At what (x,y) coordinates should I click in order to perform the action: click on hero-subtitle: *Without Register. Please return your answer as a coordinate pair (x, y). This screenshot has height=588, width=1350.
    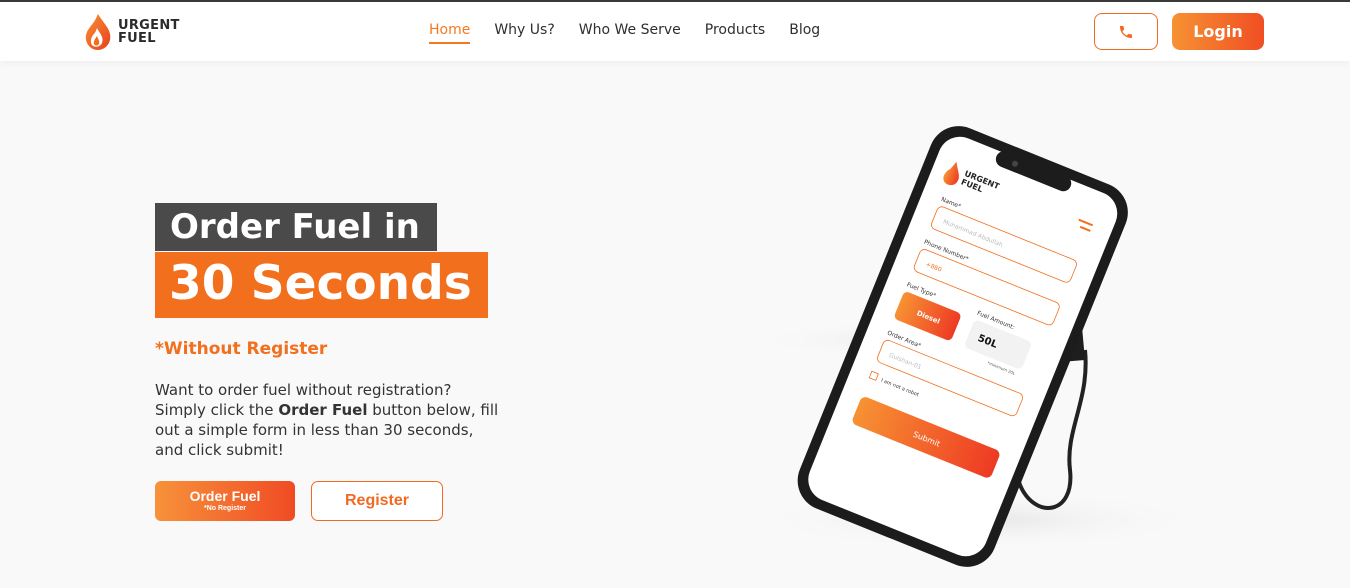
    Looking at the image, I should click on (241, 349).